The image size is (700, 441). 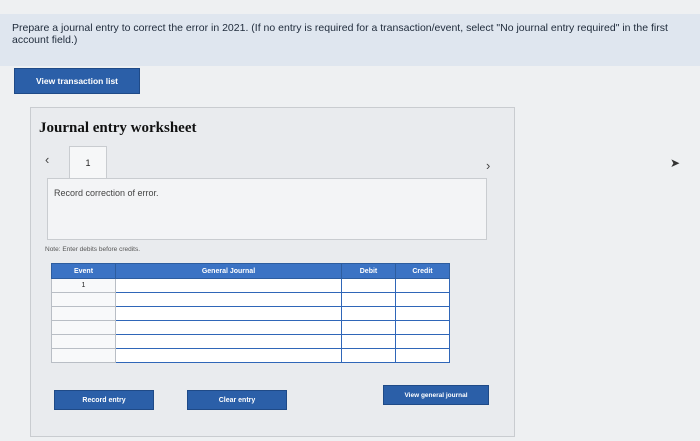 I want to click on worksheet-title: Journal entry worksheet, so click(x=118, y=128).